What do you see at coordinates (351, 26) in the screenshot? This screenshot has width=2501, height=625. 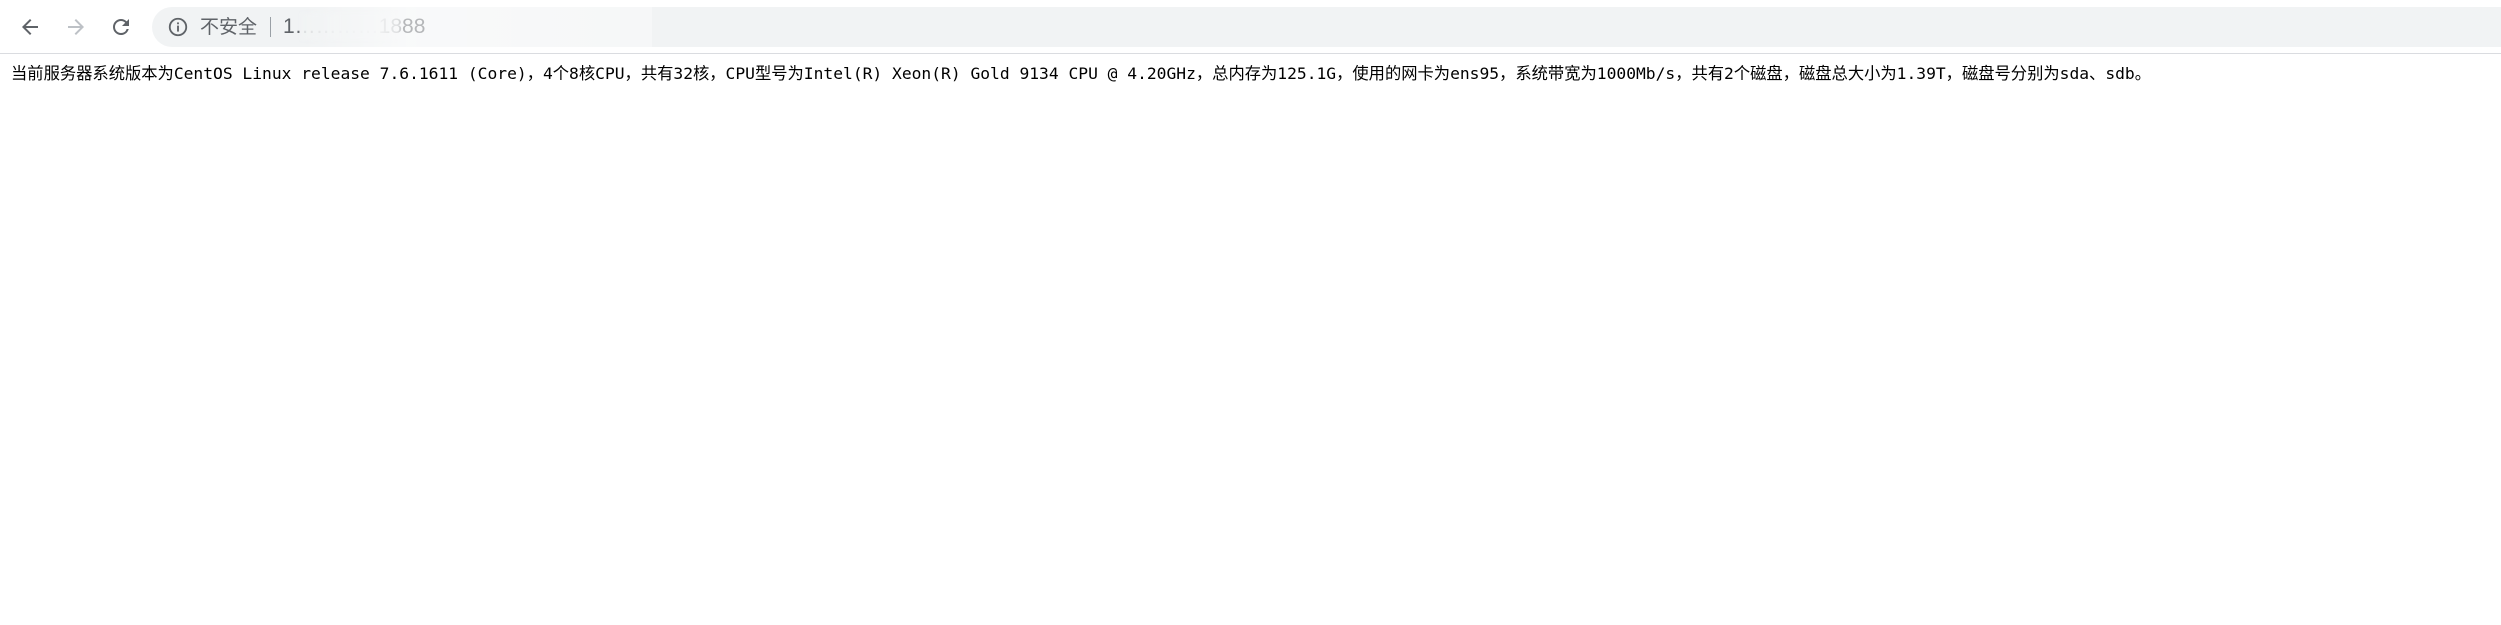 I see `url-redaction` at bounding box center [351, 26].